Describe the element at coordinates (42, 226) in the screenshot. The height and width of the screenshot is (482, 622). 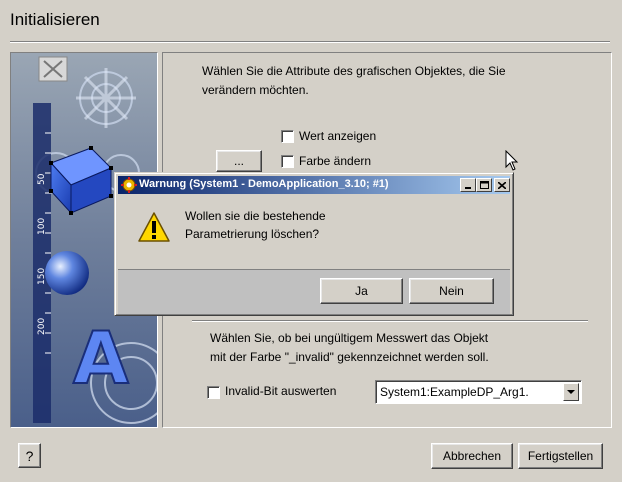
I see `ruler-label: 100` at that location.